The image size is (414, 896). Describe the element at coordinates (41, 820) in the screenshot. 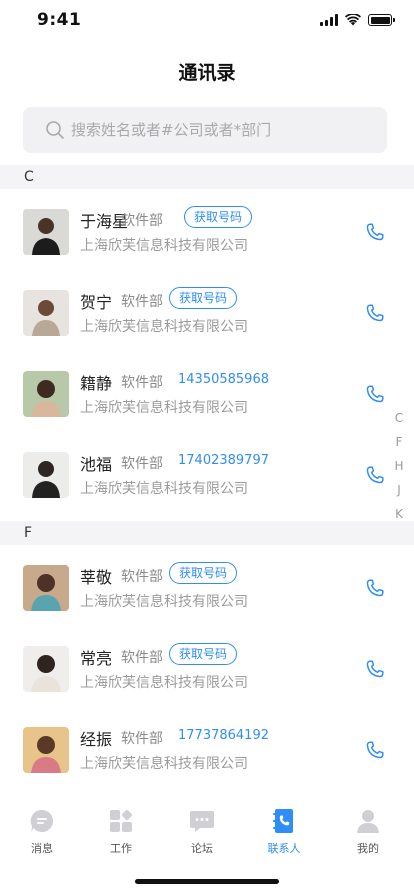

I see `chat-bubble-icon` at that location.